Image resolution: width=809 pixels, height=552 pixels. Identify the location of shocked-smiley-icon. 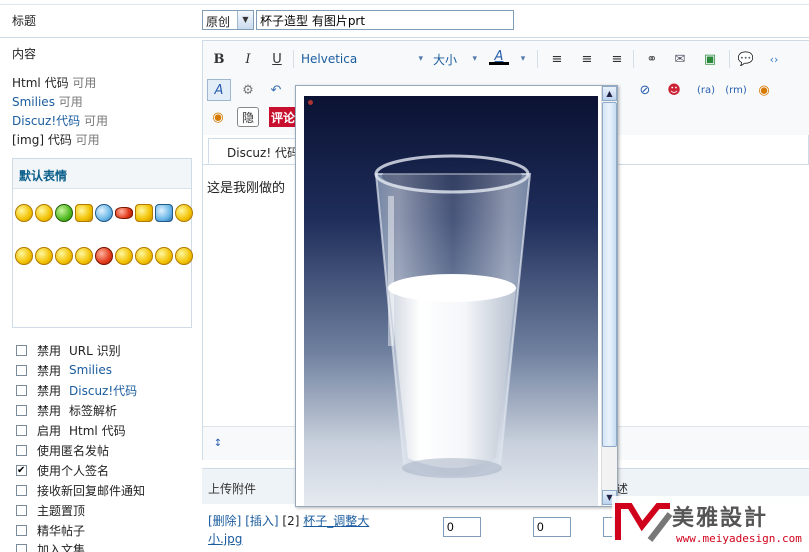
(124, 256).